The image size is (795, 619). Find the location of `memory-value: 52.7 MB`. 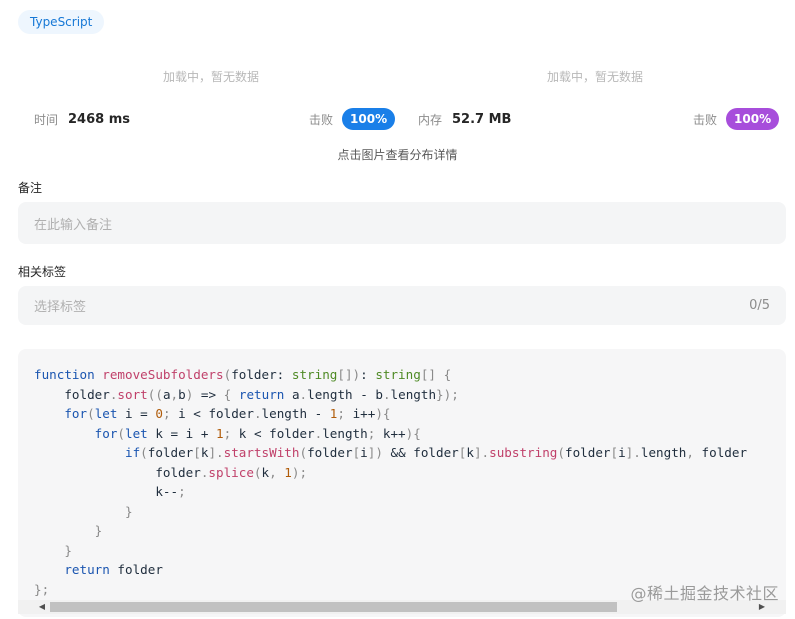

memory-value: 52.7 MB is located at coordinates (482, 119).